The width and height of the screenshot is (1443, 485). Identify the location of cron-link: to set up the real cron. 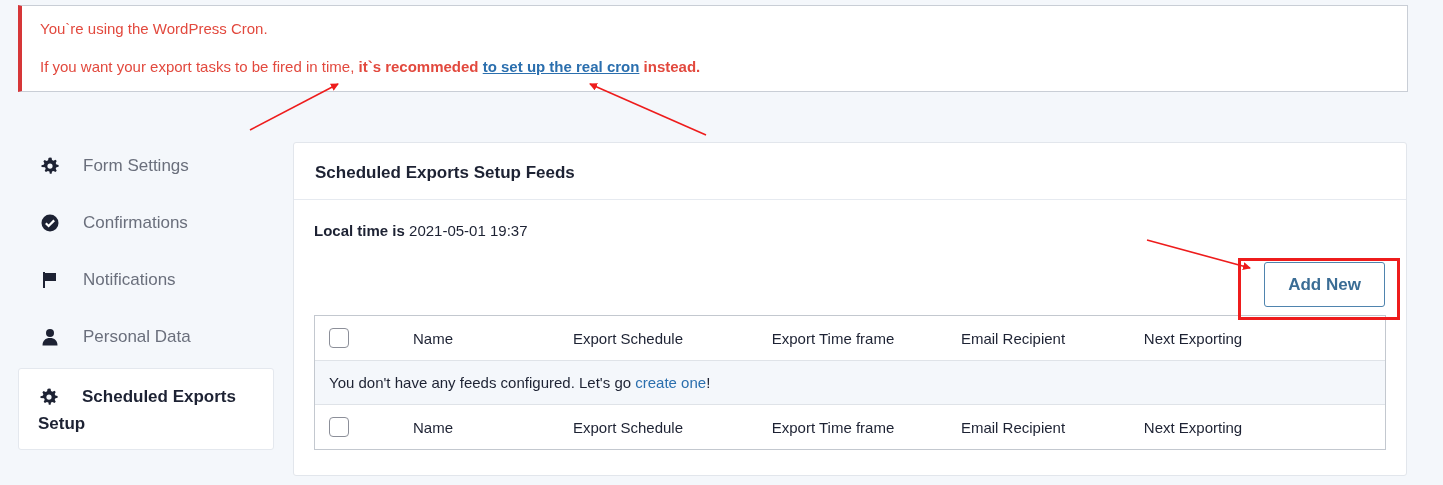
(561, 66).